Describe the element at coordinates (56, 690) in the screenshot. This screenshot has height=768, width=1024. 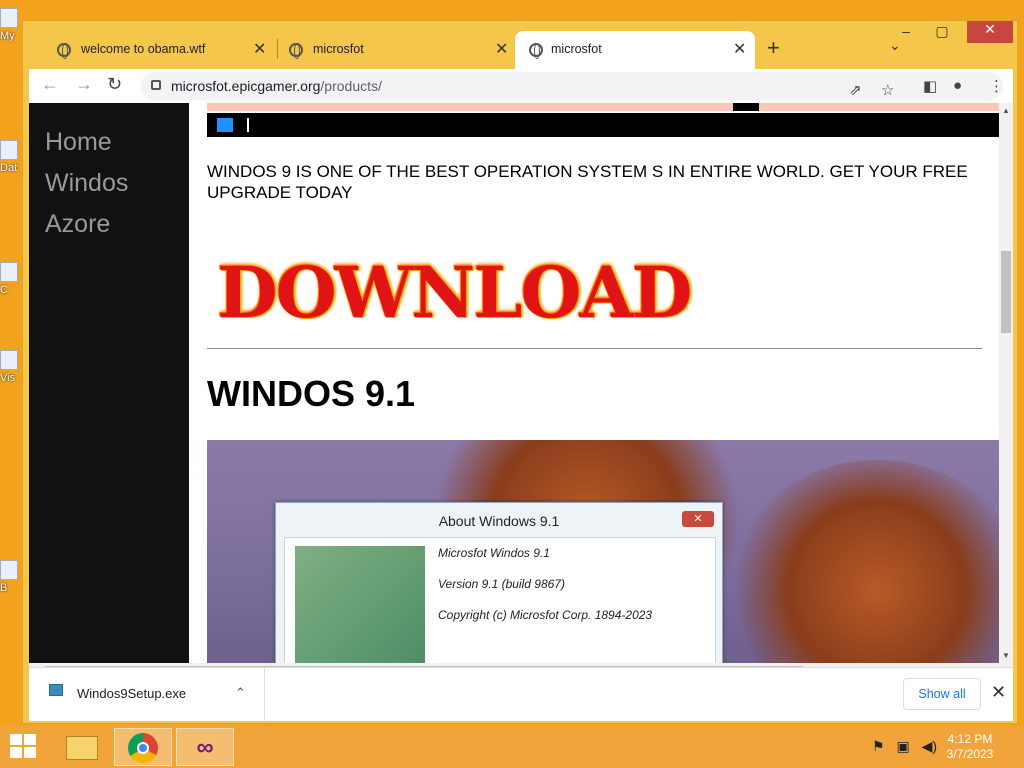
I see `installer-file-icon` at that location.